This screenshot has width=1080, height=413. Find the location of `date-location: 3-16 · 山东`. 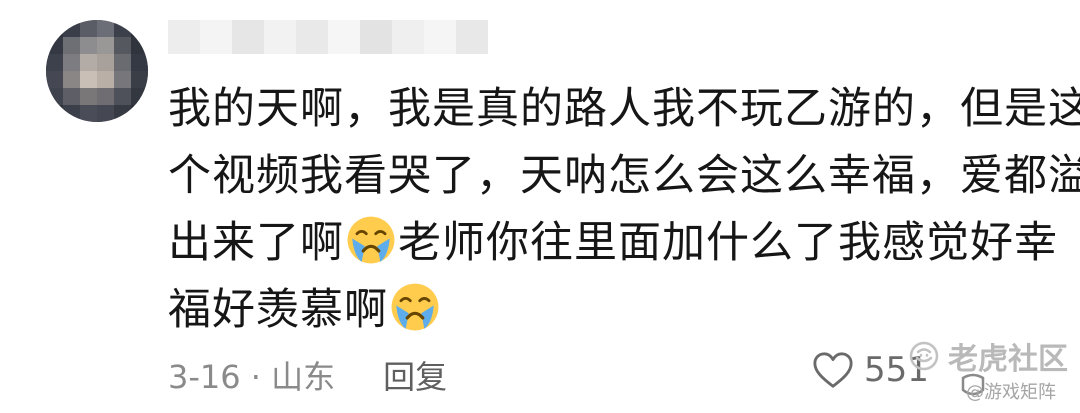

date-location: 3-16 · 山东 is located at coordinates (252, 377).